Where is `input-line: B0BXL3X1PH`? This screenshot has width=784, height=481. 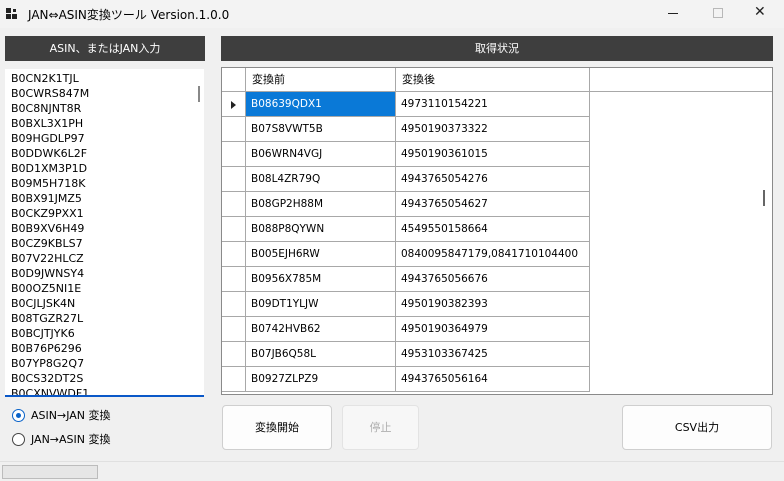 input-line: B0BXL3X1PH is located at coordinates (47, 123).